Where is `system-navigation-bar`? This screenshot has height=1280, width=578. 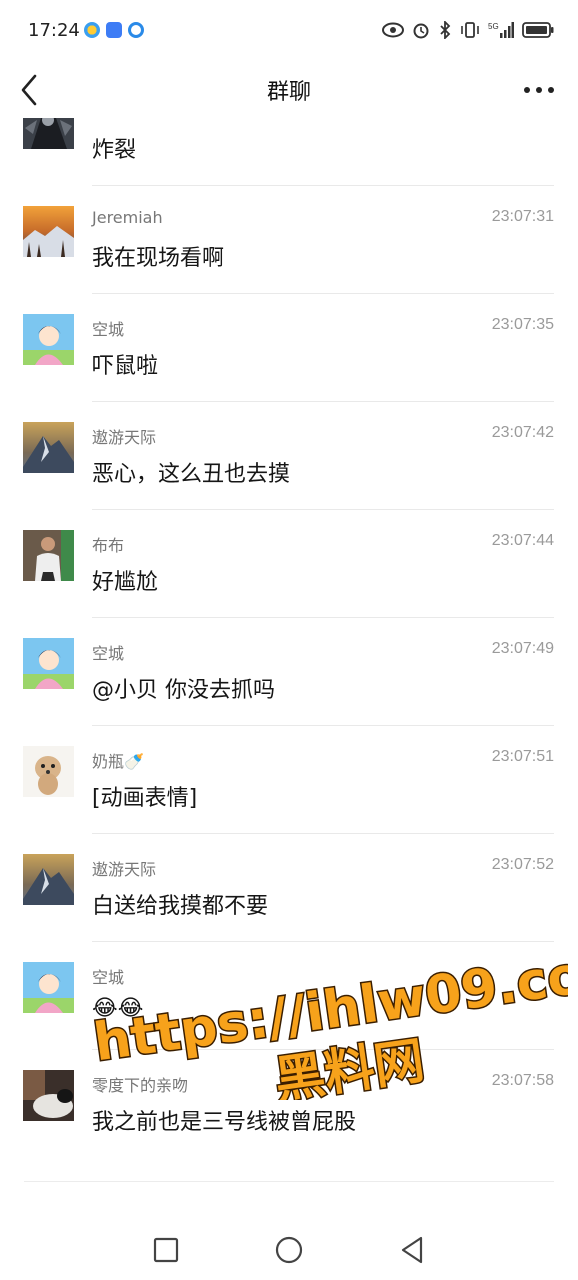 system-navigation-bar is located at coordinates (289, 1250).